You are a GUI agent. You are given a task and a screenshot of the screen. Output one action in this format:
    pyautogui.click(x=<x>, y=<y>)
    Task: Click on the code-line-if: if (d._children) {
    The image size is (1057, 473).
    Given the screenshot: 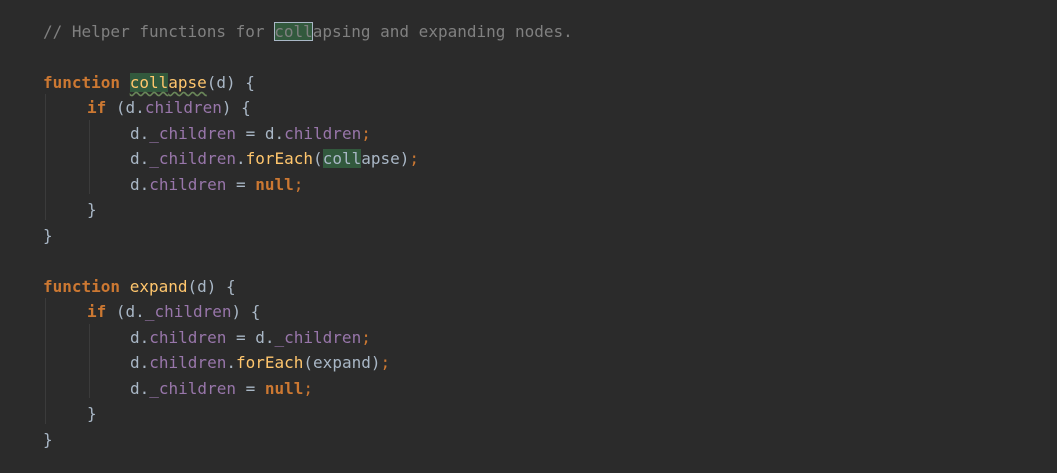 What is the action you would take?
    pyautogui.click(x=173, y=312)
    